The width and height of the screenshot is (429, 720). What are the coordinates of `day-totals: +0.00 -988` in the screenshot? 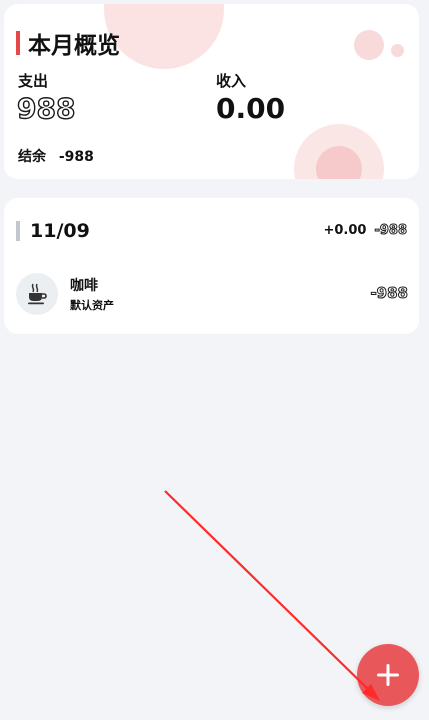 It's located at (365, 231).